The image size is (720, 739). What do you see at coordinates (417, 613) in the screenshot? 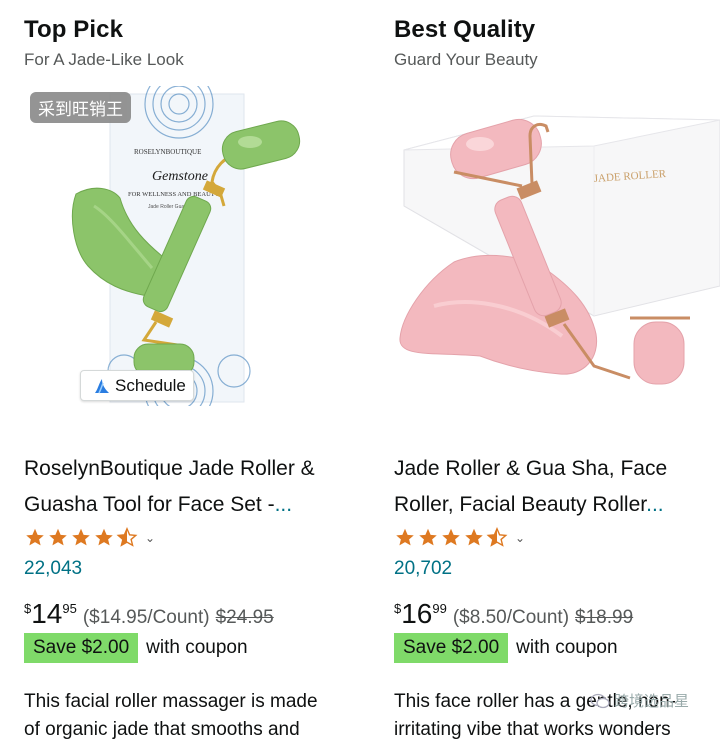
I see `price-whole: 16` at bounding box center [417, 613].